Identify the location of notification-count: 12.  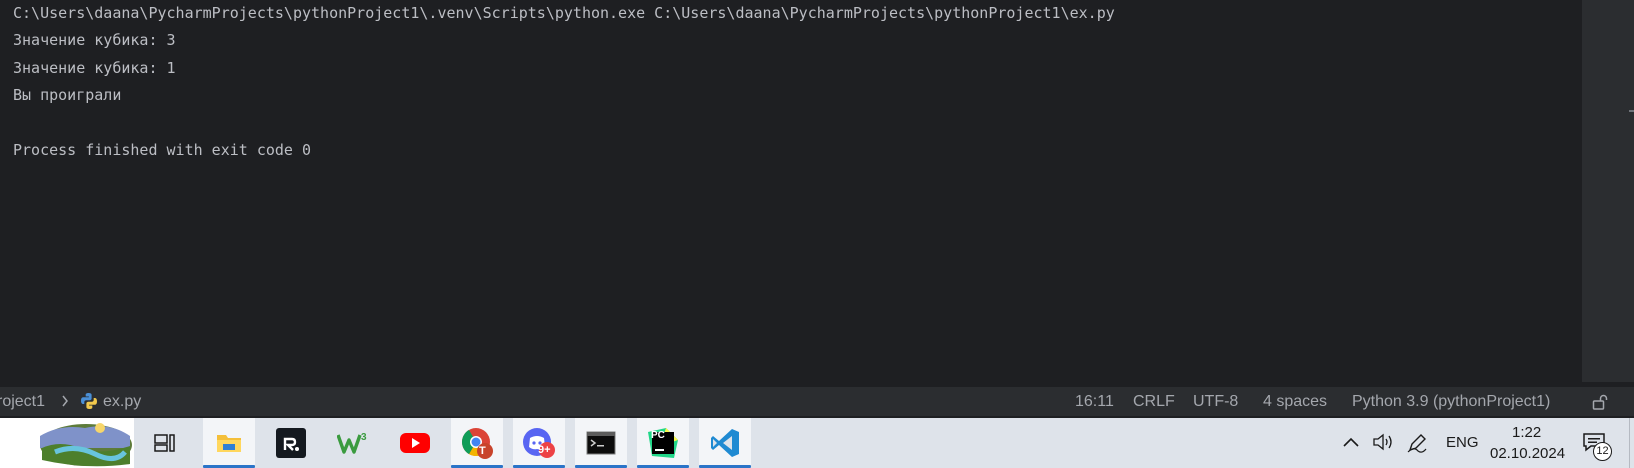
(1602, 451).